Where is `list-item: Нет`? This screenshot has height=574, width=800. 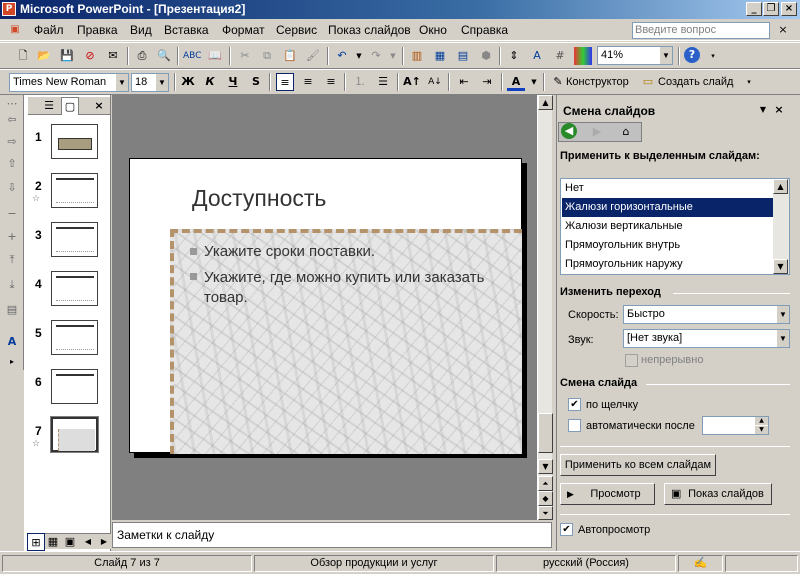 list-item: Нет is located at coordinates (668, 188).